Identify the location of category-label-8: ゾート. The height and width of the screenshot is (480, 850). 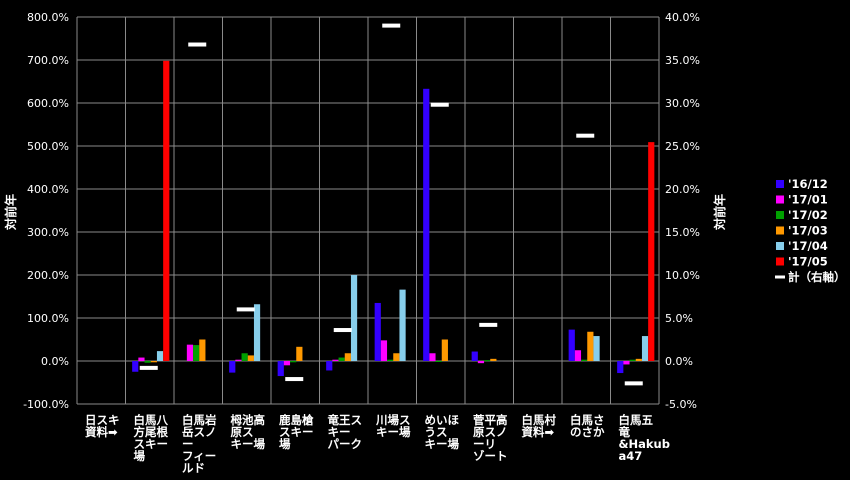
(490, 456).